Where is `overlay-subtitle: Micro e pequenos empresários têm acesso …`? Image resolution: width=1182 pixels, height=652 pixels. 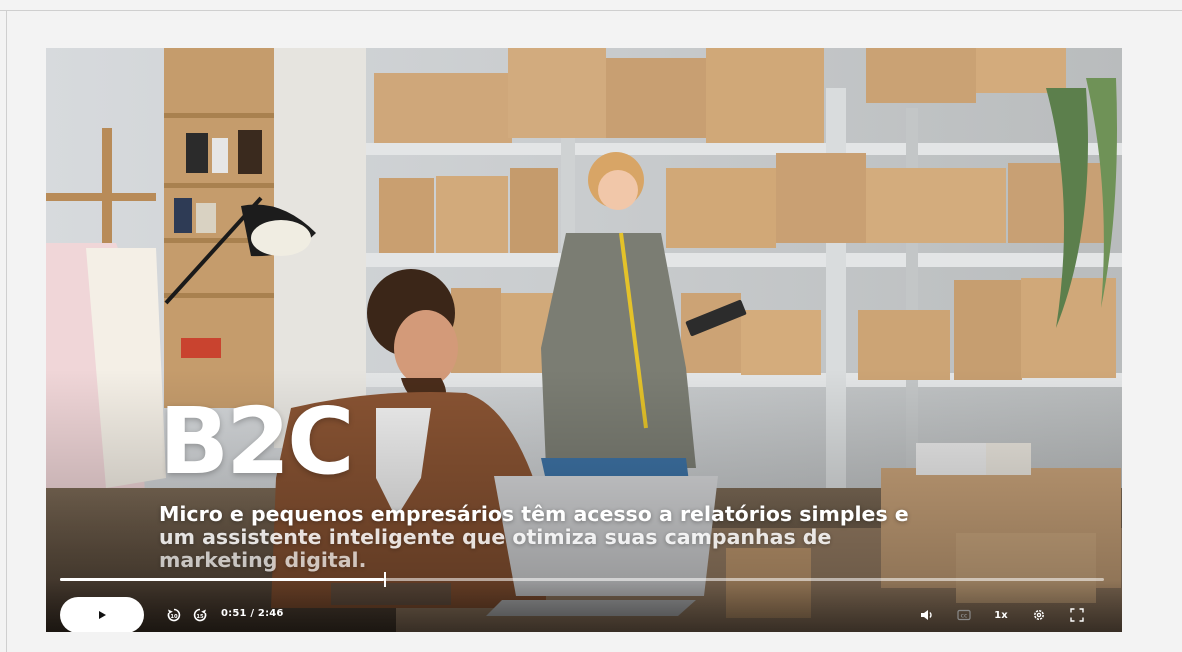
overlay-subtitle: Micro e pequenos empresários têm acesso … is located at coordinates (569, 537).